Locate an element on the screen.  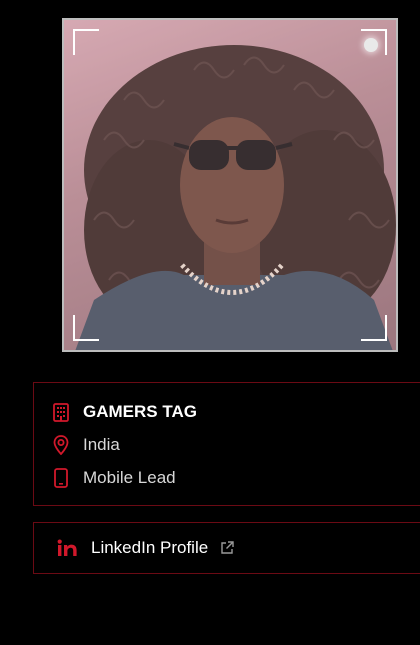
linkedin-link: LinkedIn Profile is located at coordinates (226, 548).